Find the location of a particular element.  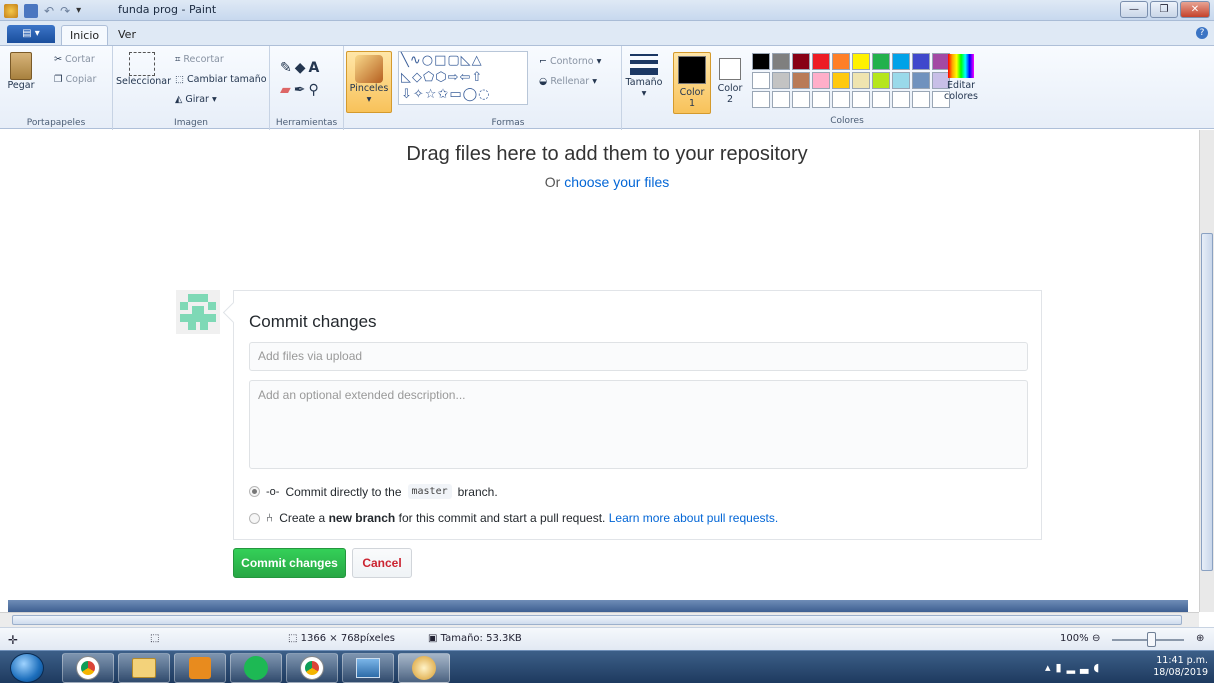

cancel-button: Cancel is located at coordinates (382, 563).